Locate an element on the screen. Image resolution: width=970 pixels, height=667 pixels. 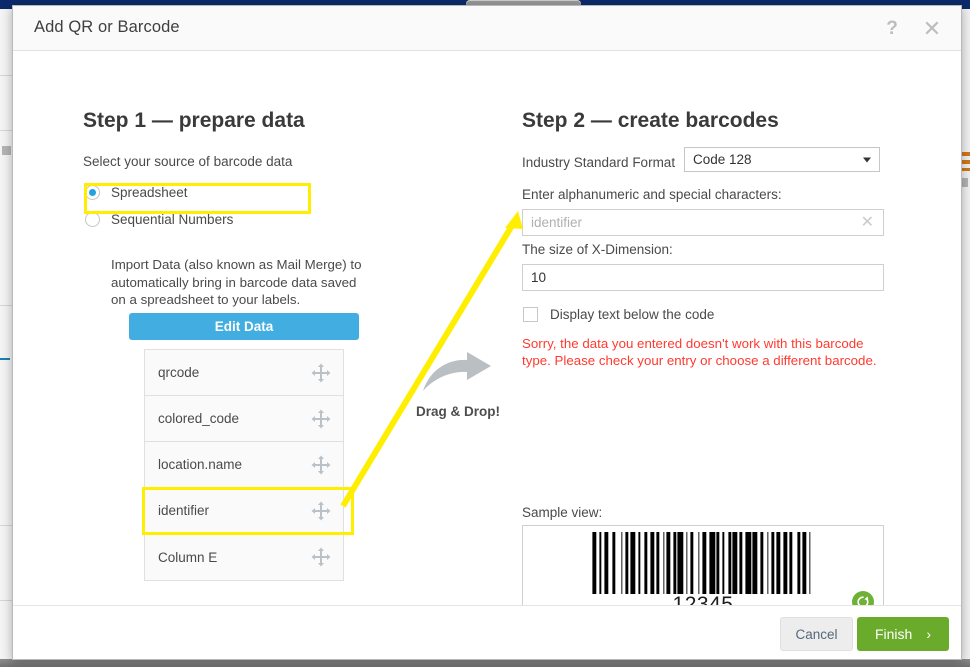
field-list-item-location-name: location.name is located at coordinates (244, 465).